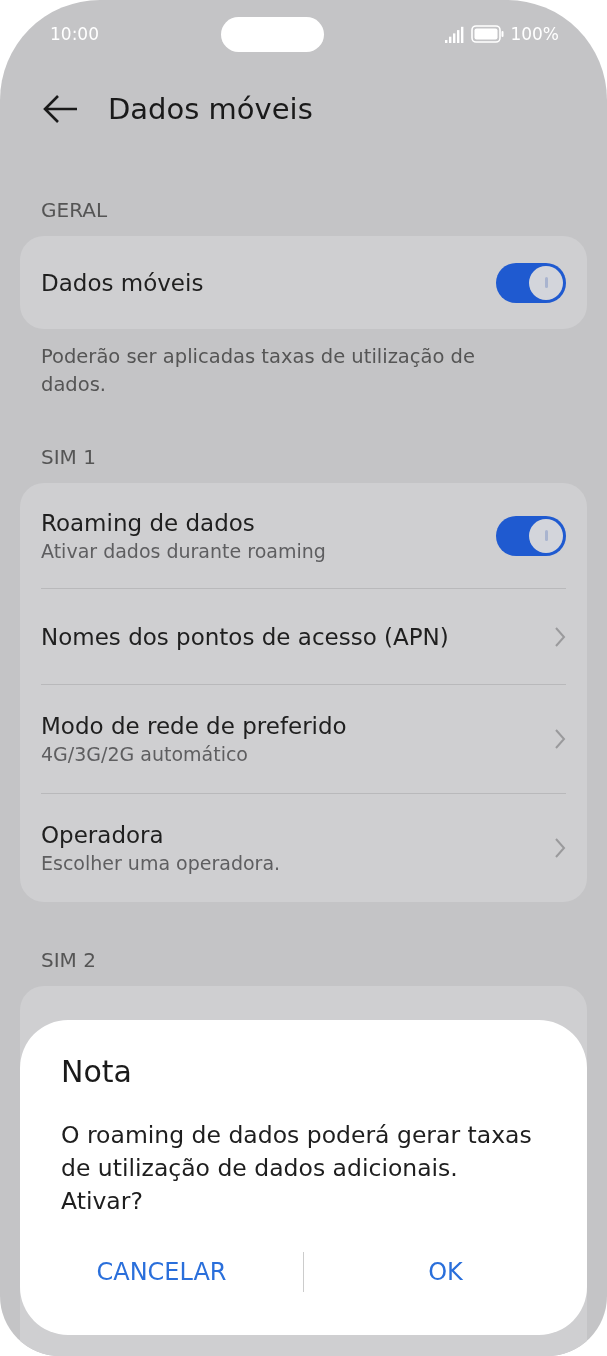 The width and height of the screenshot is (607, 1356). Describe the element at coordinates (68, 959) in the screenshot. I see `section-heading: SIM 2` at that location.